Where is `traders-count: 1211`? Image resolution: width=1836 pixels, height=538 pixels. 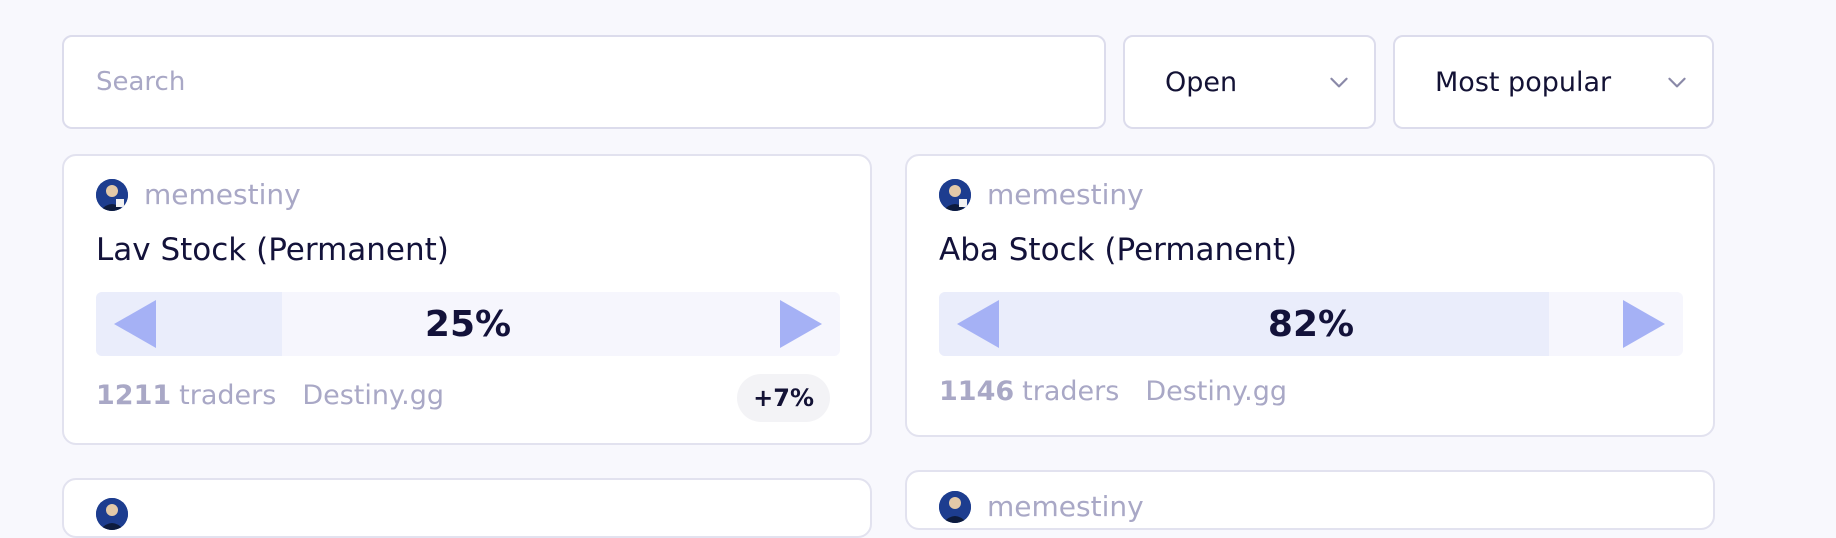 traders-count: 1211 is located at coordinates (134, 395).